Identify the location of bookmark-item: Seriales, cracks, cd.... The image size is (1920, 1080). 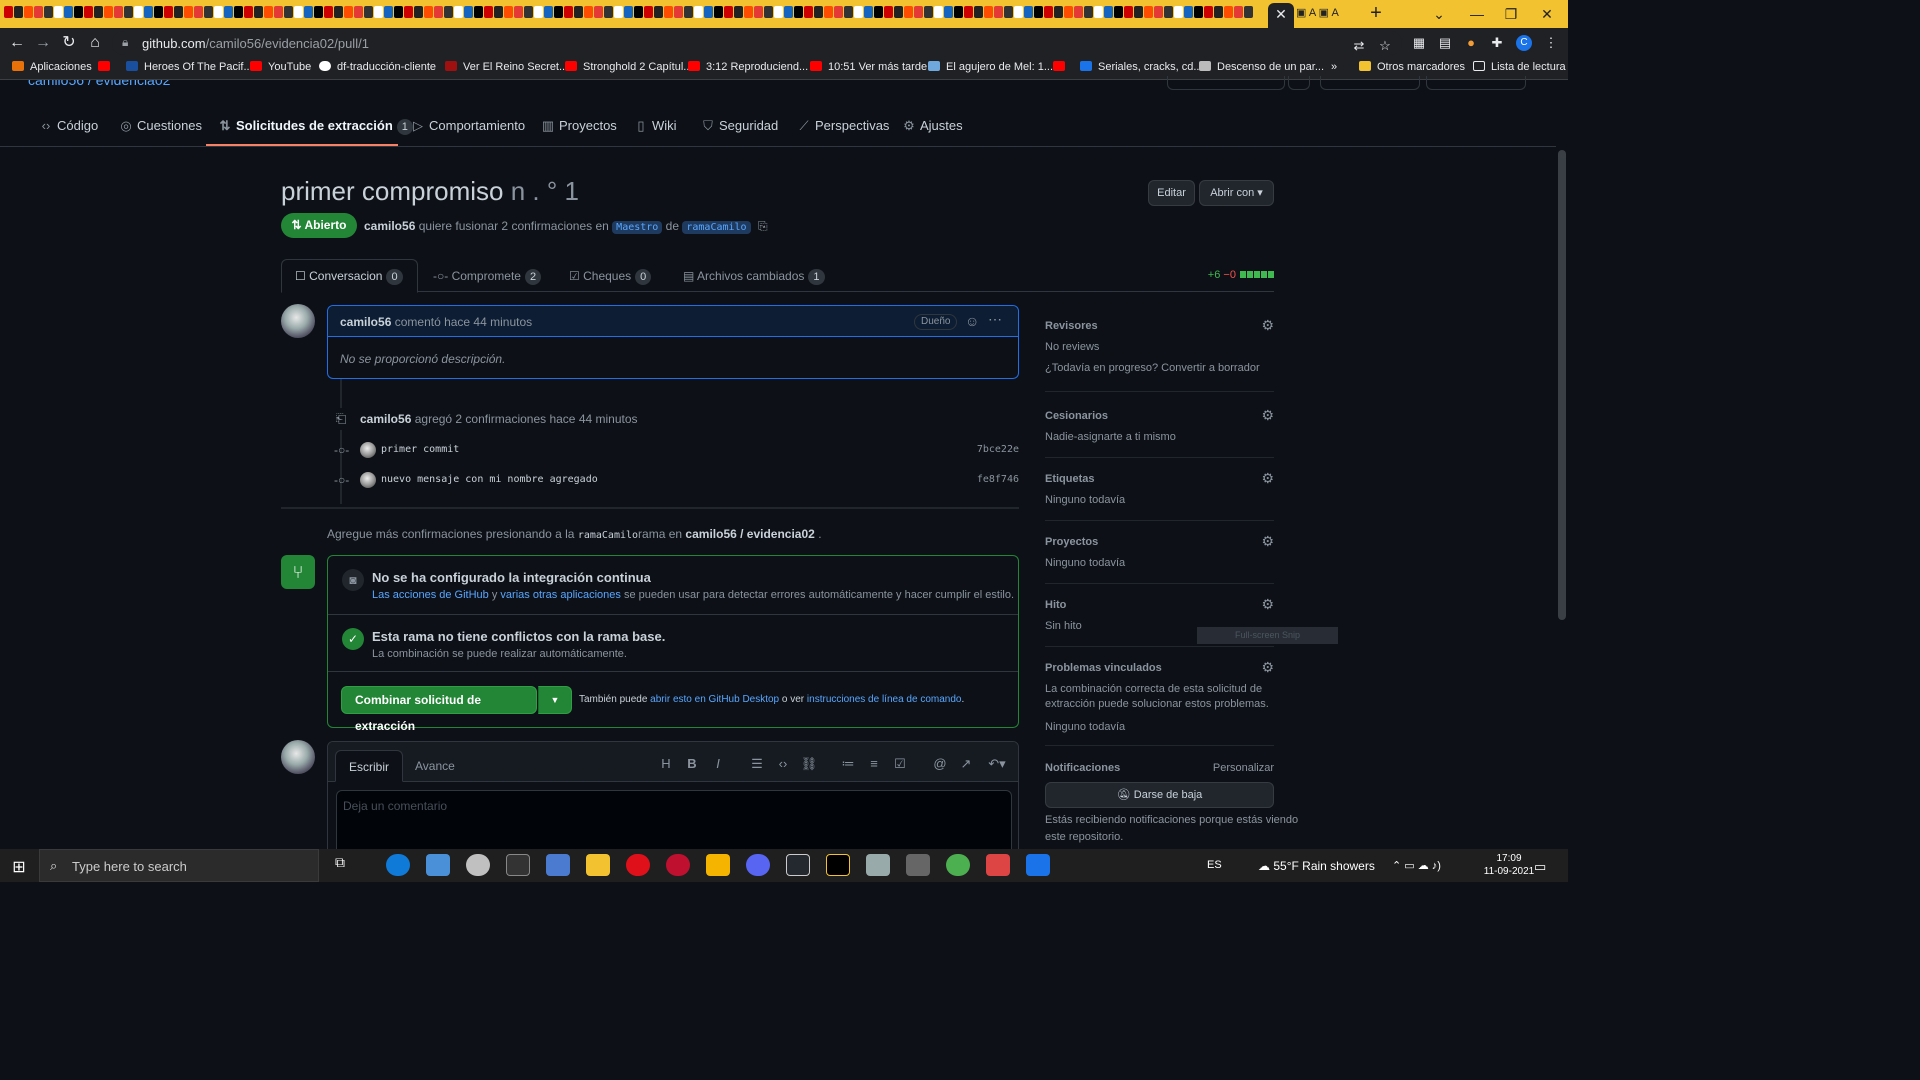
(1141, 67).